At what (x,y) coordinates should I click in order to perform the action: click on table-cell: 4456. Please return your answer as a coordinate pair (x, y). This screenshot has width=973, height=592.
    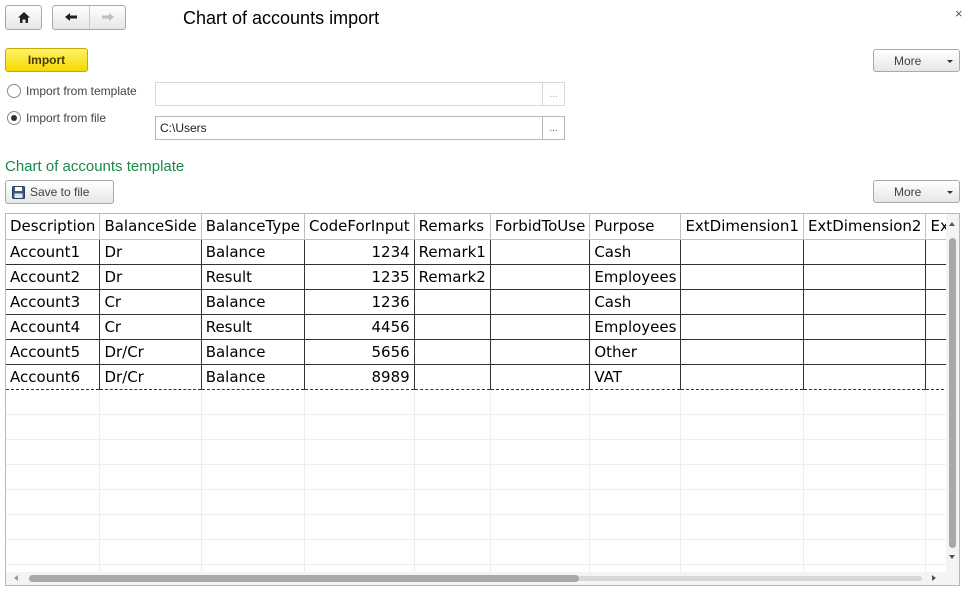
    Looking at the image, I should click on (359, 327).